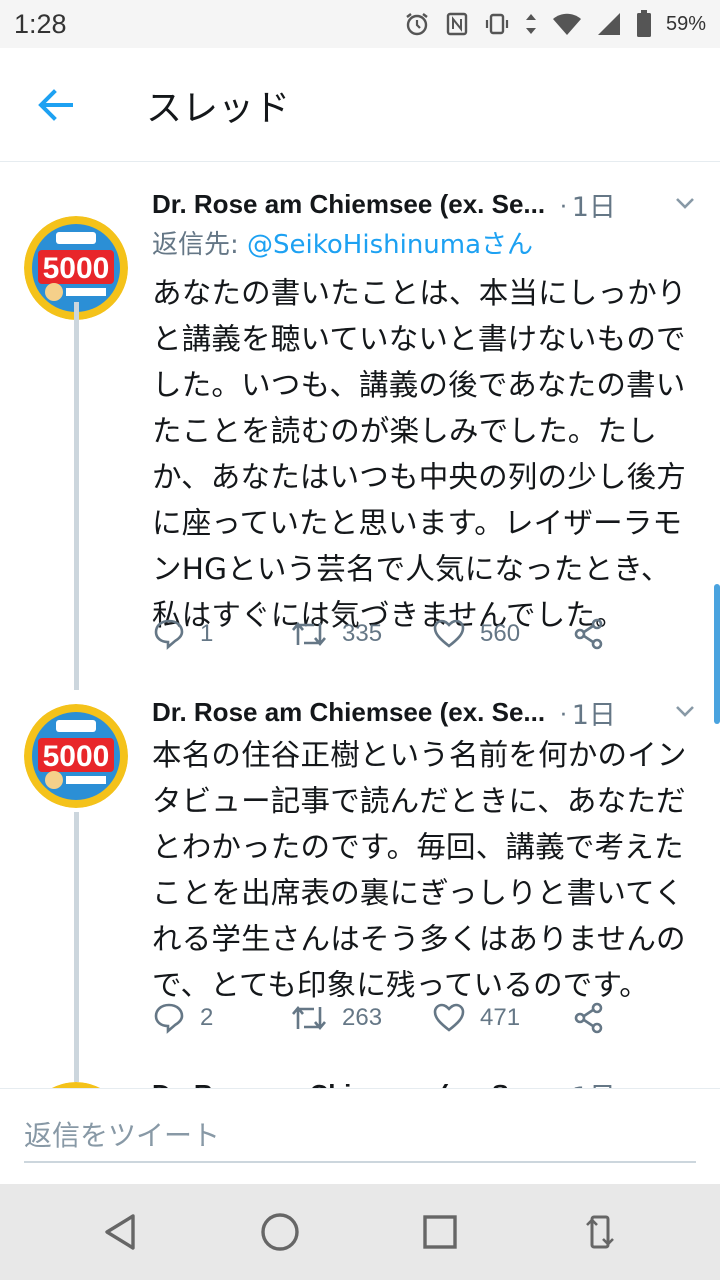 This screenshot has width=720, height=1280. I want to click on avatar: 5000, so click(76, 756).